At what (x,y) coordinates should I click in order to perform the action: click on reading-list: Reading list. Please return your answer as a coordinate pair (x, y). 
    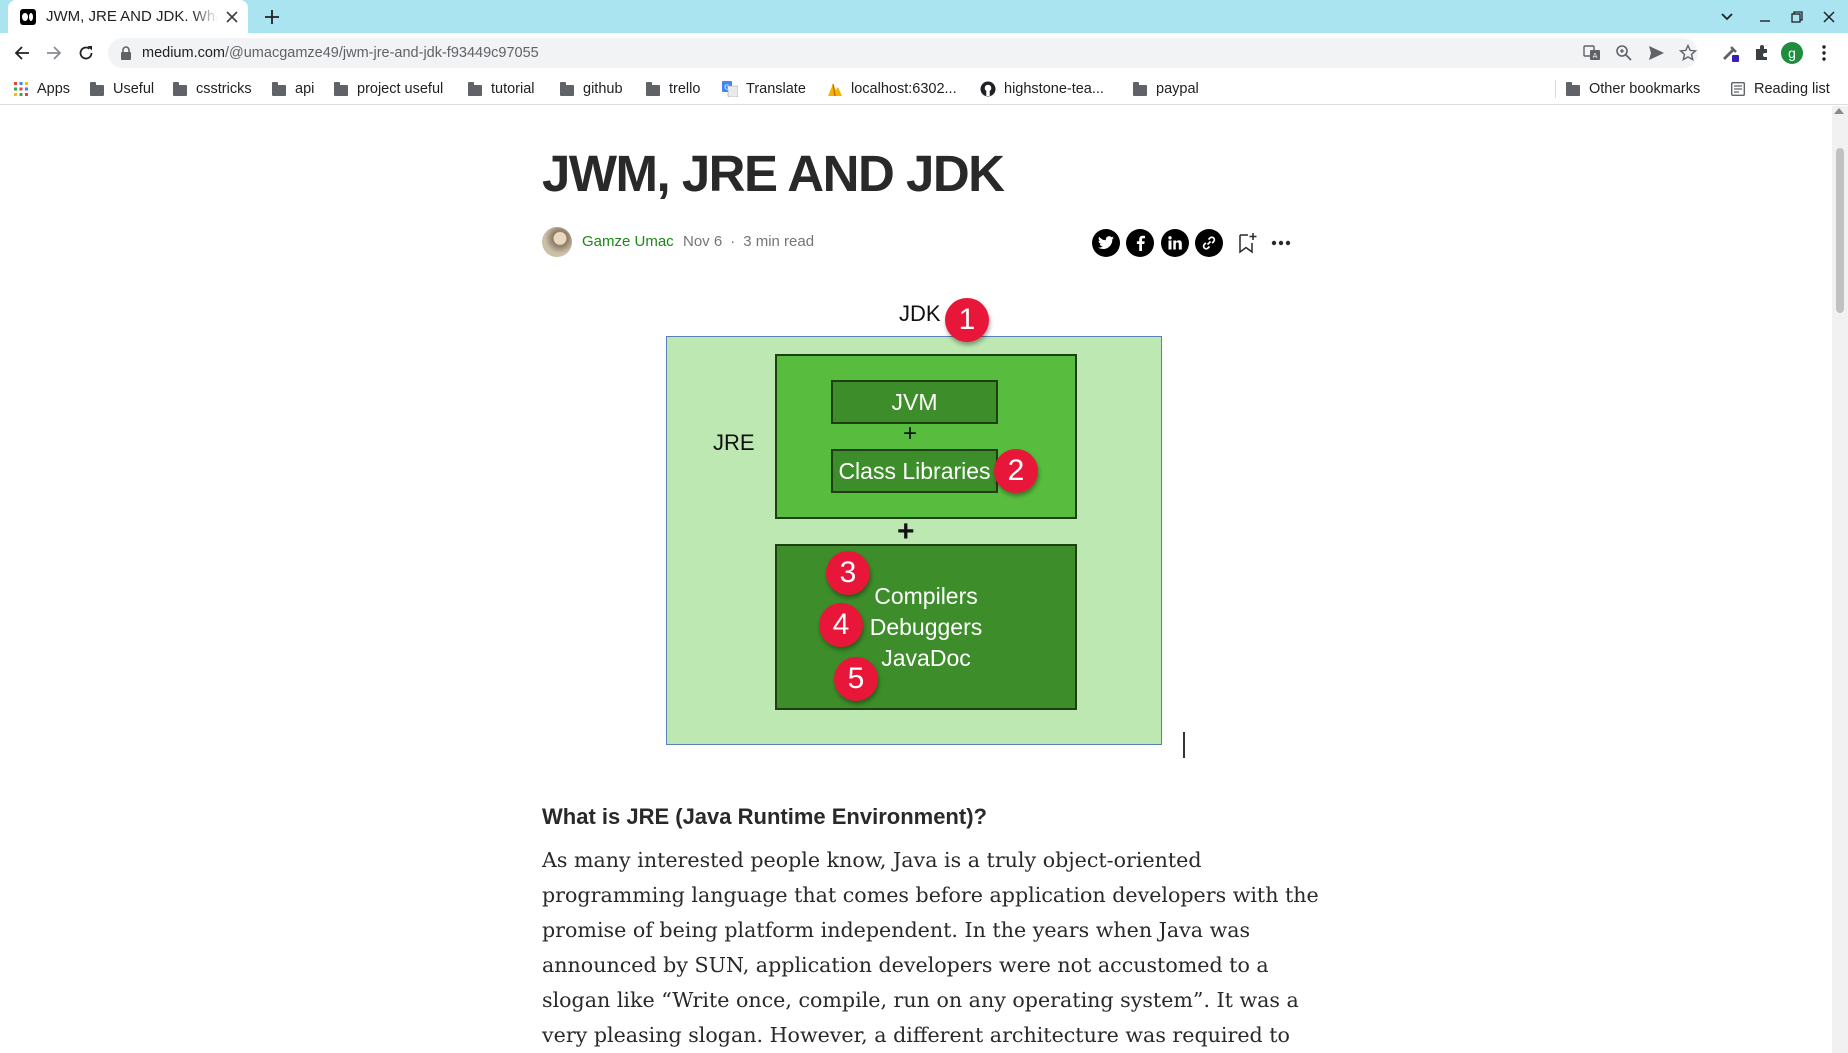
    Looking at the image, I should click on (1780, 89).